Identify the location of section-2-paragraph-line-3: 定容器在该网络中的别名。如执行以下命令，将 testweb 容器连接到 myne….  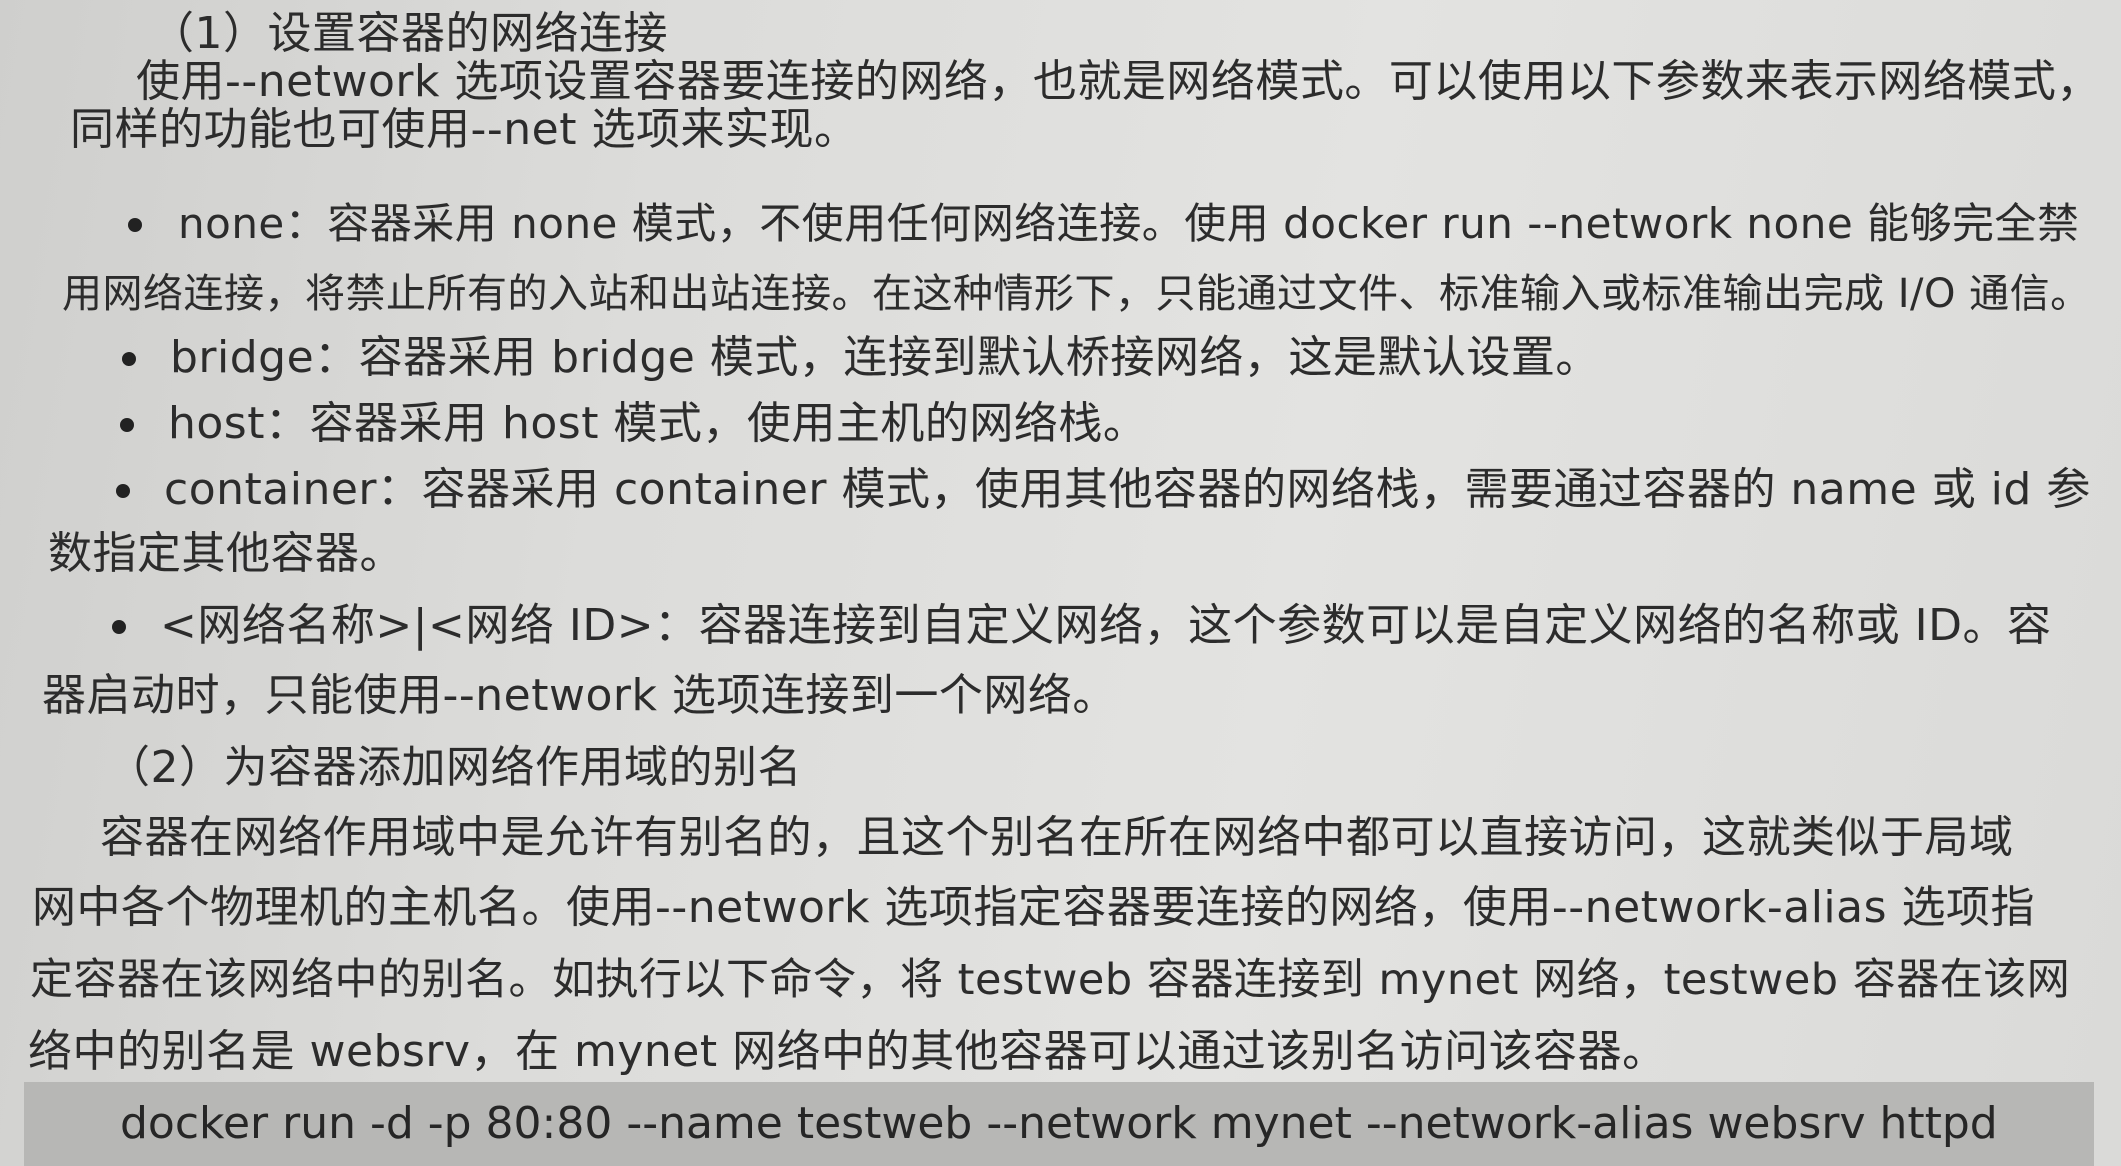
(1050, 980).